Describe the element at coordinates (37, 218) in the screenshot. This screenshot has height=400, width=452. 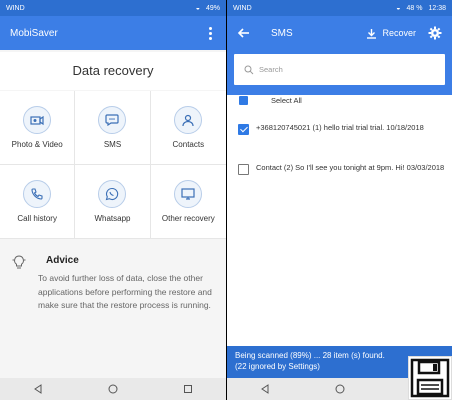
I see `tile-label: Call history` at that location.